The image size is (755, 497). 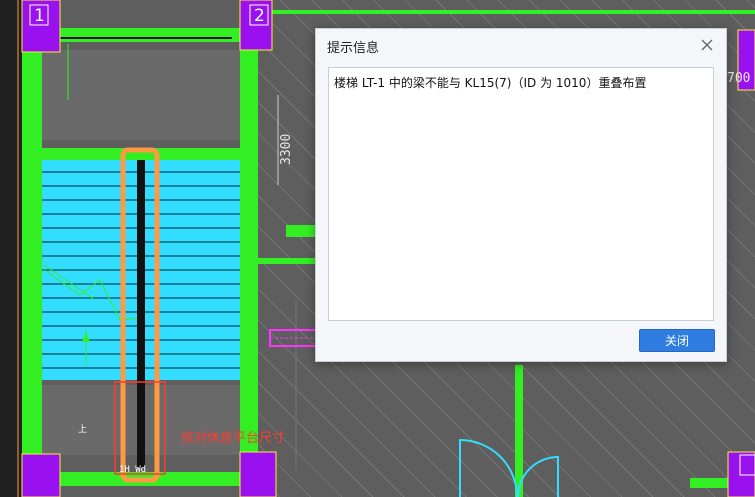 What do you see at coordinates (39, 16) in the screenshot?
I see `axis-label-1: 1` at bounding box center [39, 16].